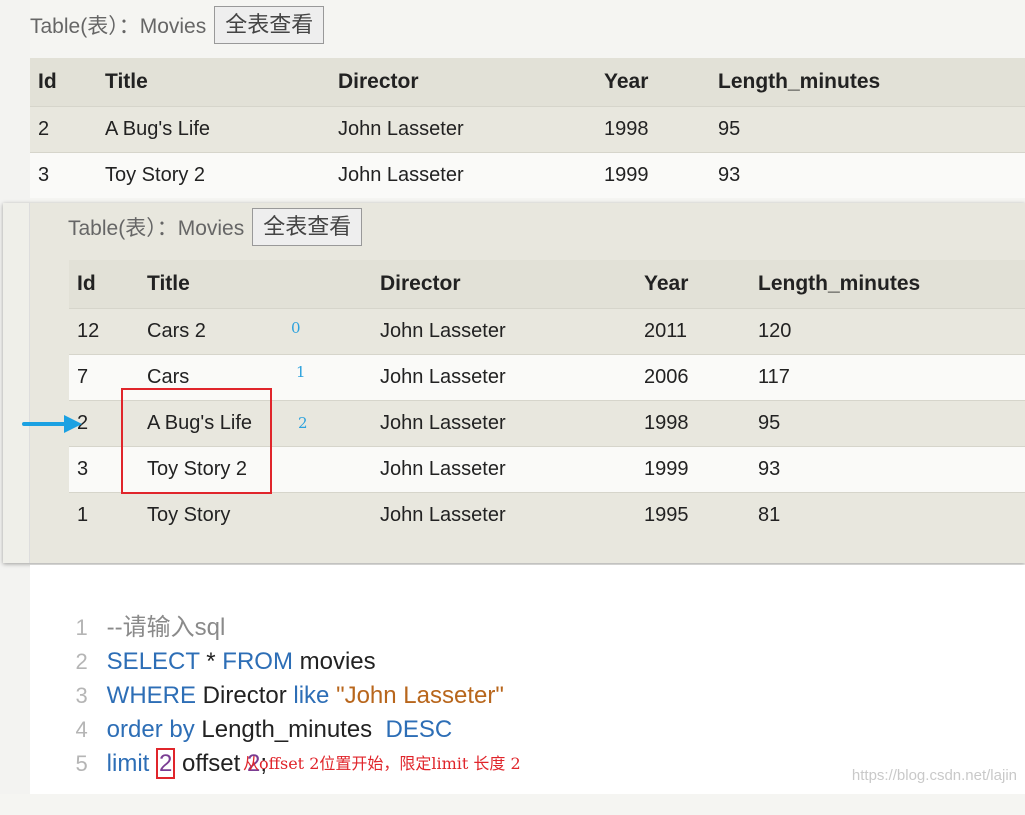 This screenshot has height=815, width=1025. Describe the element at coordinates (887, 377) in the screenshot. I see `cell-length: 117` at that location.